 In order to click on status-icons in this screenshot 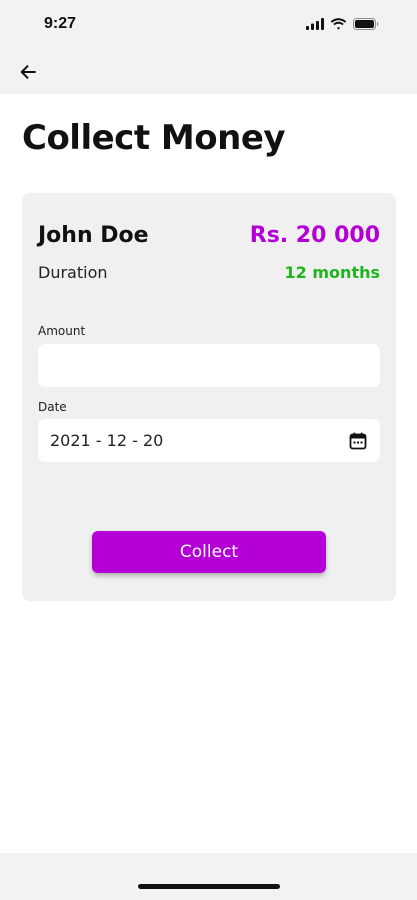, I will do `click(342, 24)`.